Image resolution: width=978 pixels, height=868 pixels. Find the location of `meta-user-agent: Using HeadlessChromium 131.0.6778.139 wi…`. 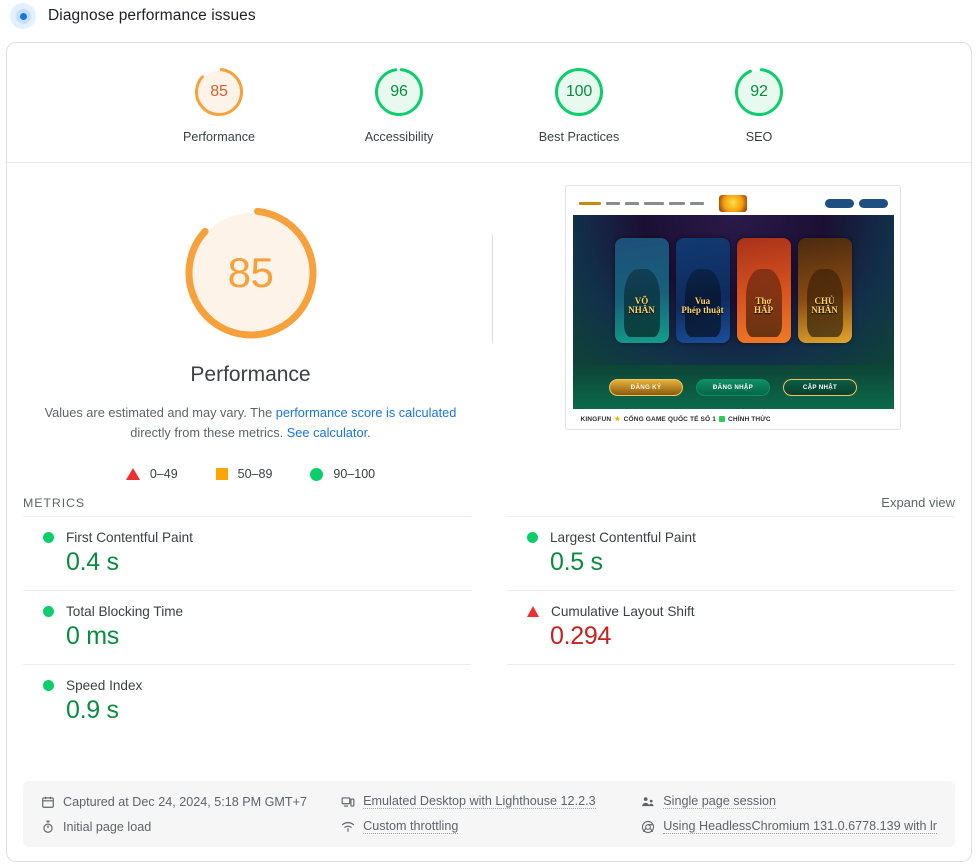

meta-user-agent: Using HeadlessChromium 131.0.6778.139 wi… is located at coordinates (789, 826).